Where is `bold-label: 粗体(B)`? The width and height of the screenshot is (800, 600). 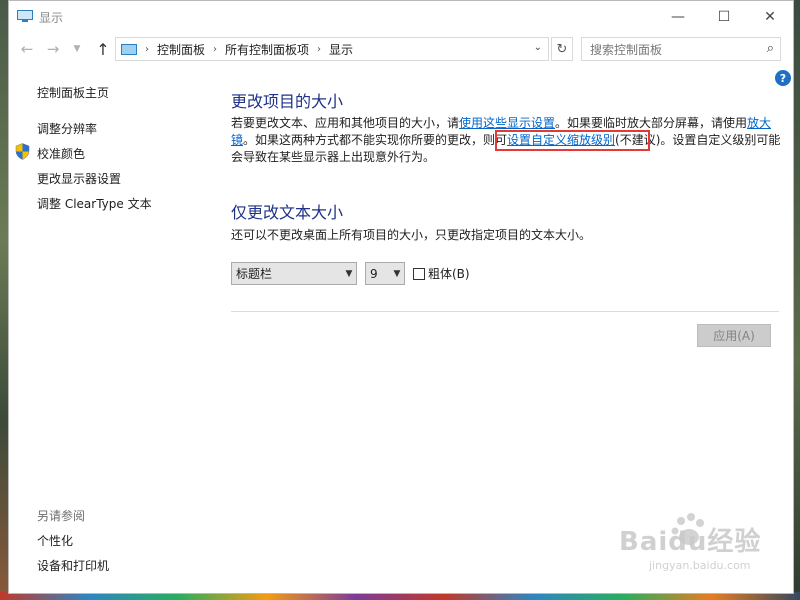 bold-label: 粗体(B) is located at coordinates (449, 274).